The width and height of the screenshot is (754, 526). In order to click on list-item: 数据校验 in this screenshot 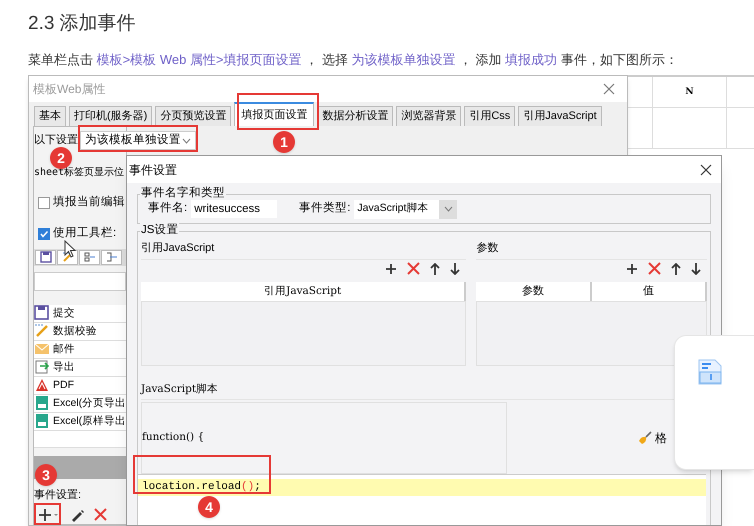, I will do `click(80, 331)`.